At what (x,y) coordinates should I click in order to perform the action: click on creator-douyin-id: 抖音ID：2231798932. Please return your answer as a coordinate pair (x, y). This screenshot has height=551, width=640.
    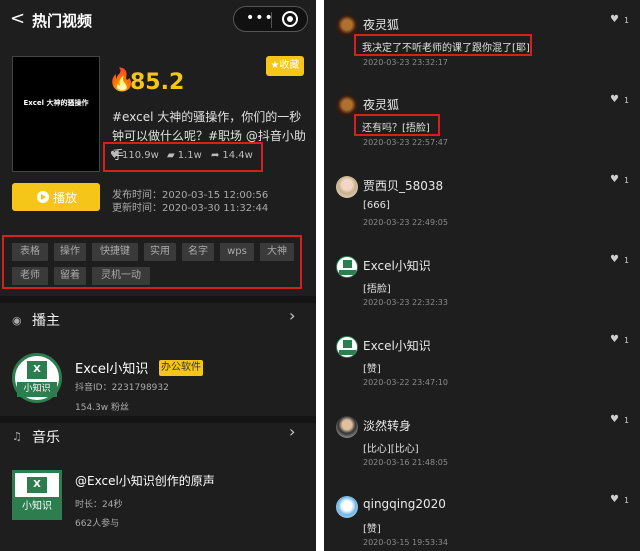
    Looking at the image, I should click on (122, 388).